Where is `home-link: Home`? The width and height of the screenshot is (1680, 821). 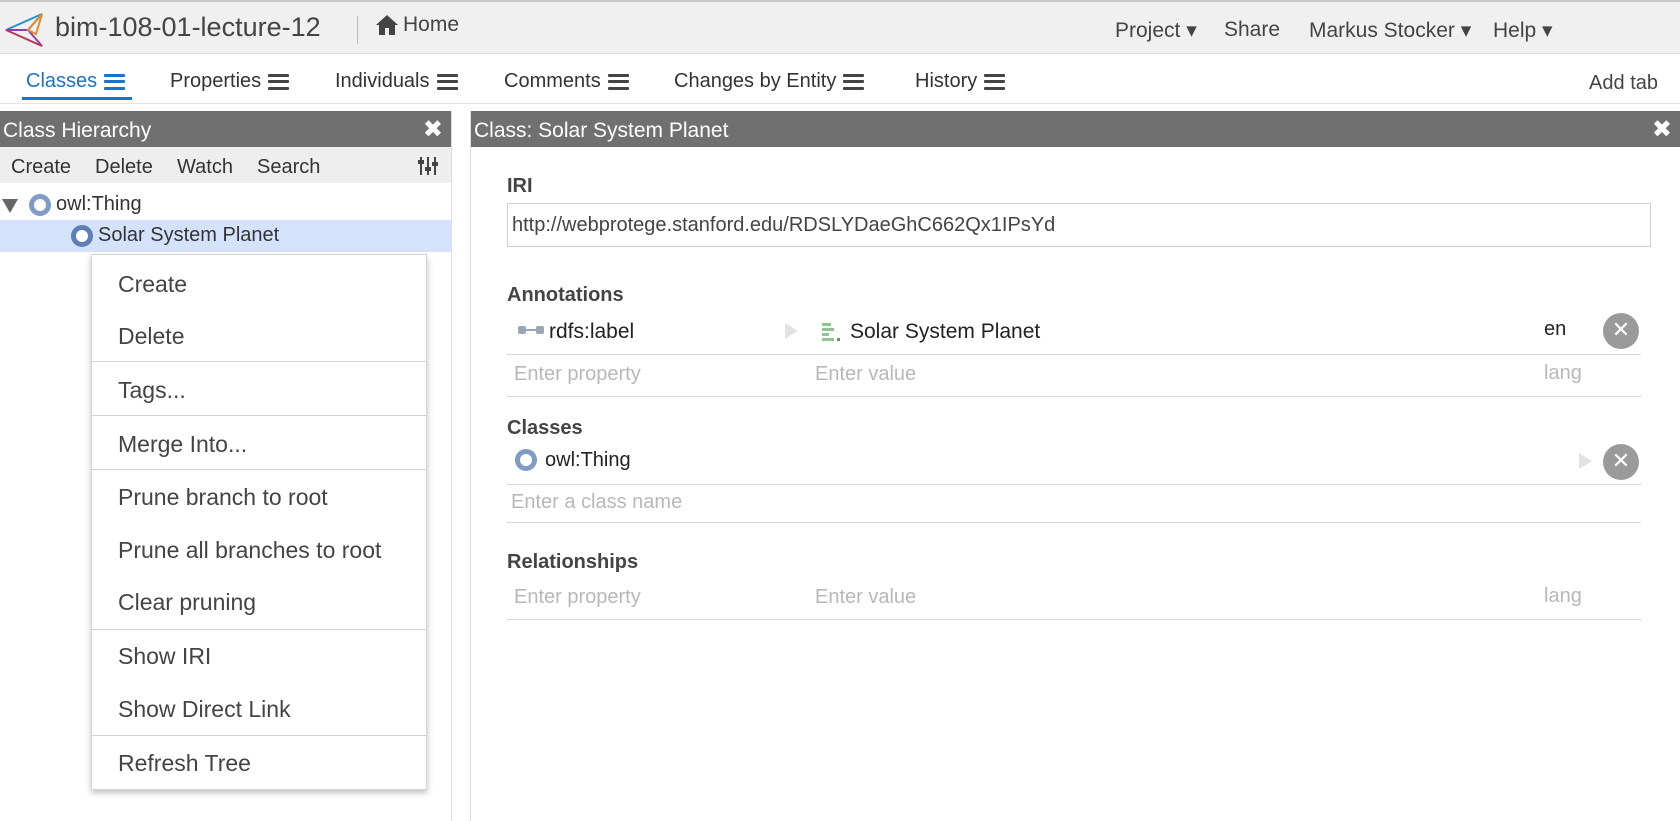
home-link: Home is located at coordinates (417, 25).